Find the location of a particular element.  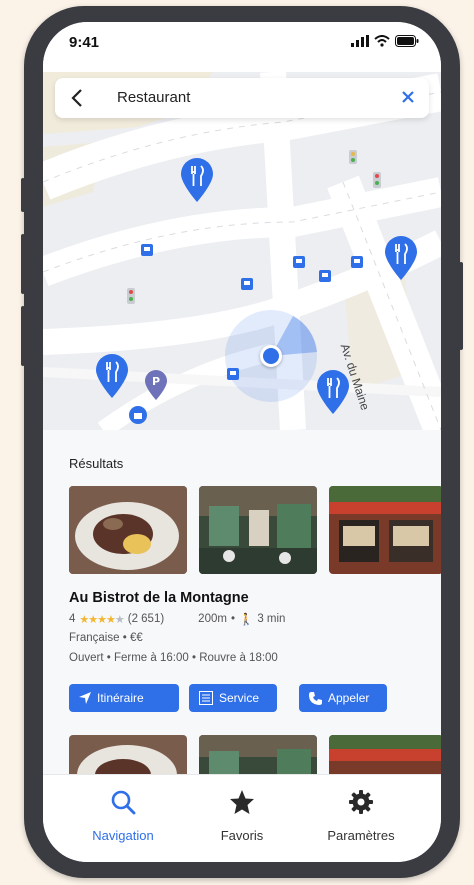

tab-favorites: Favoris is located at coordinates (242, 816).